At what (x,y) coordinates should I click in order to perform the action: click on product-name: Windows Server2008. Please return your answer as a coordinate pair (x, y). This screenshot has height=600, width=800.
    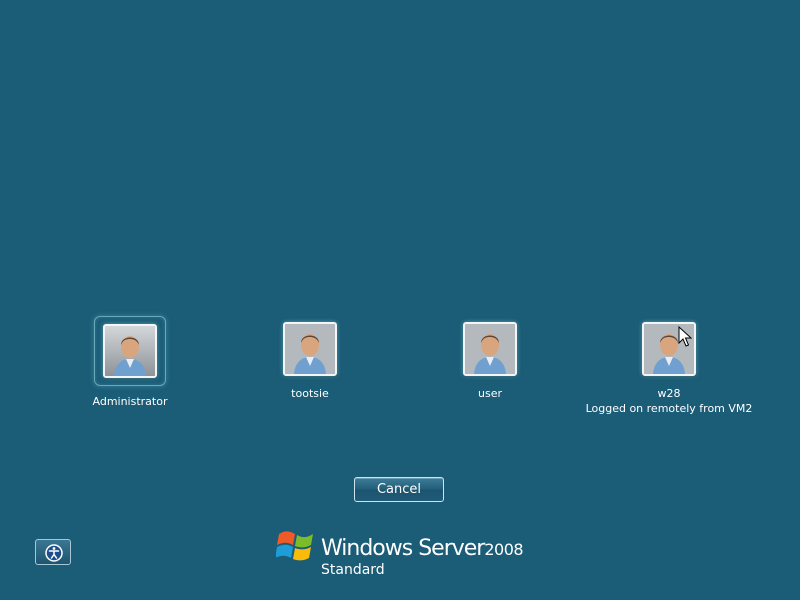
    Looking at the image, I should click on (422, 549).